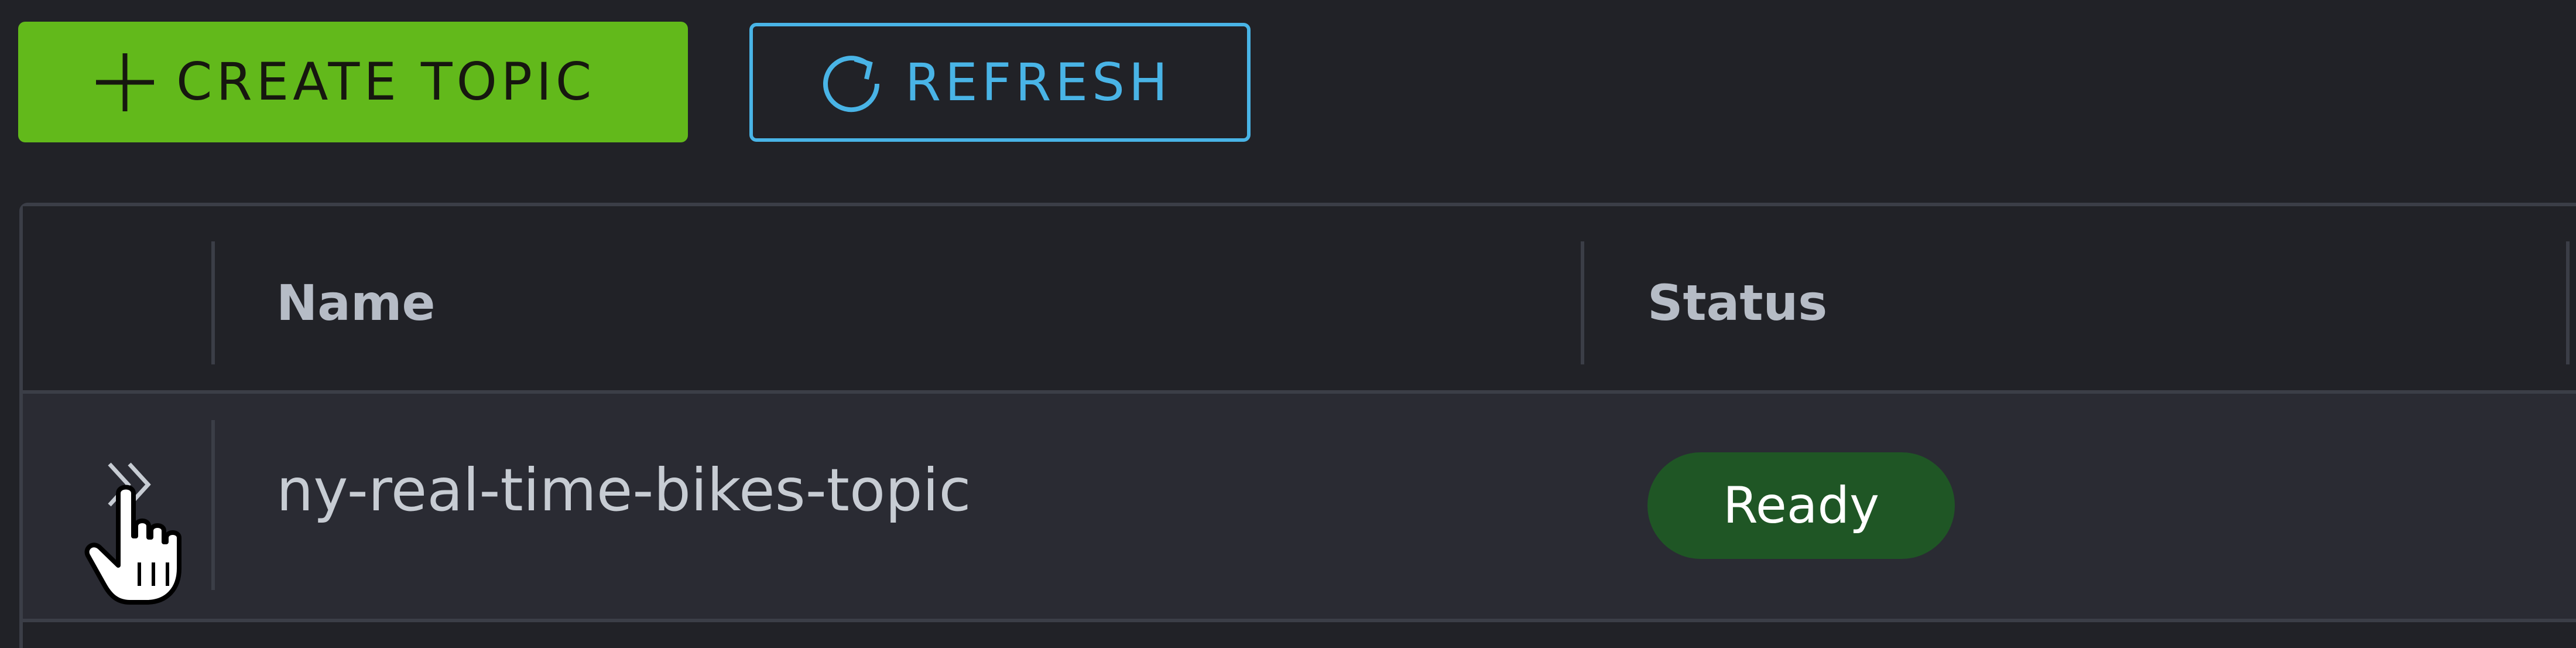 The image size is (2576, 648). Describe the element at coordinates (623, 490) in the screenshot. I see `topic-name: ny-real-time-bikes-topic` at that location.